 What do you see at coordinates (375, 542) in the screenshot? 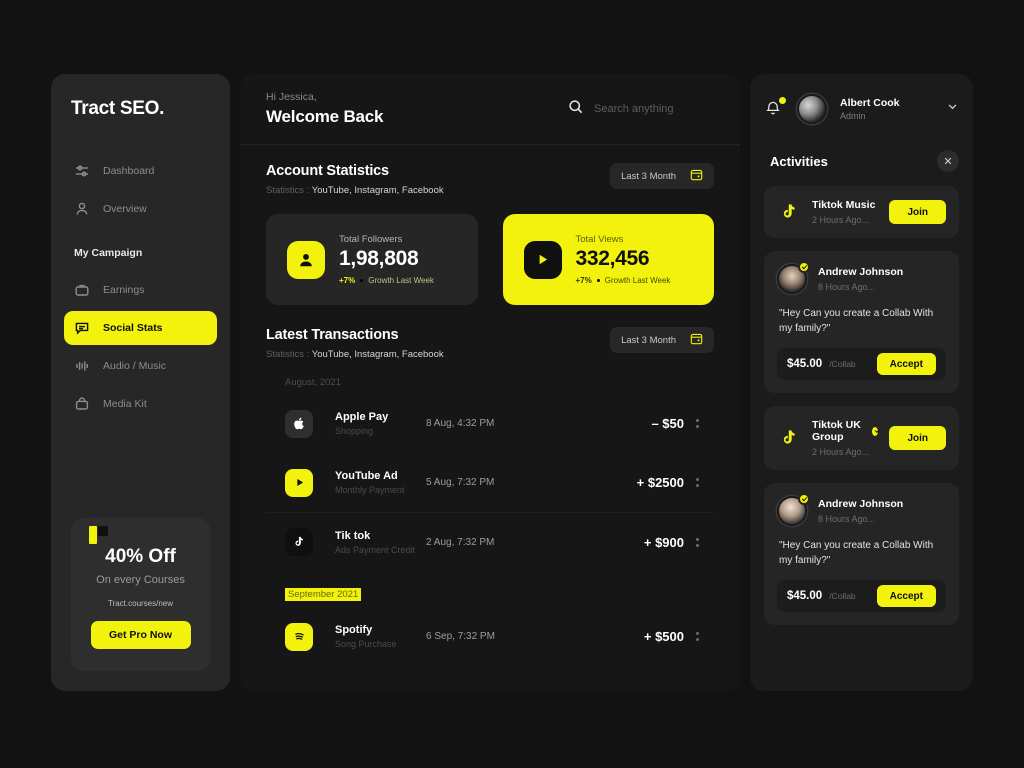
I see `transaction-info: Tik tok Ads Payment Credit` at bounding box center [375, 542].